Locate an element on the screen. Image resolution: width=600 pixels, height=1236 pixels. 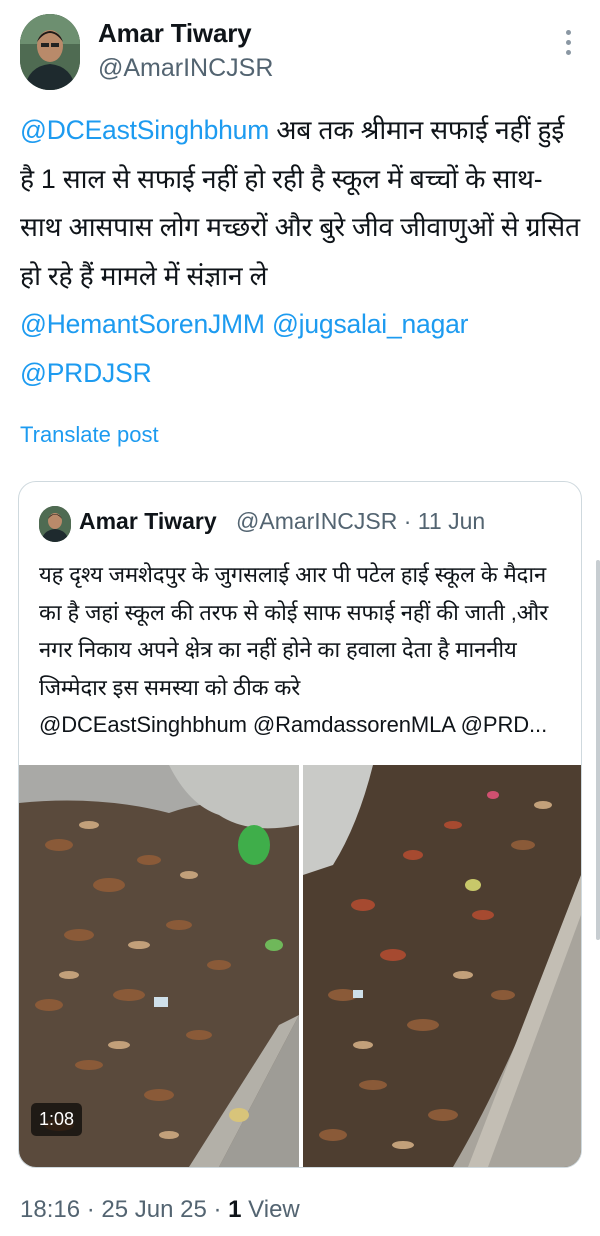
quoted-author-name: Amar Tiwary is located at coordinates (148, 521).